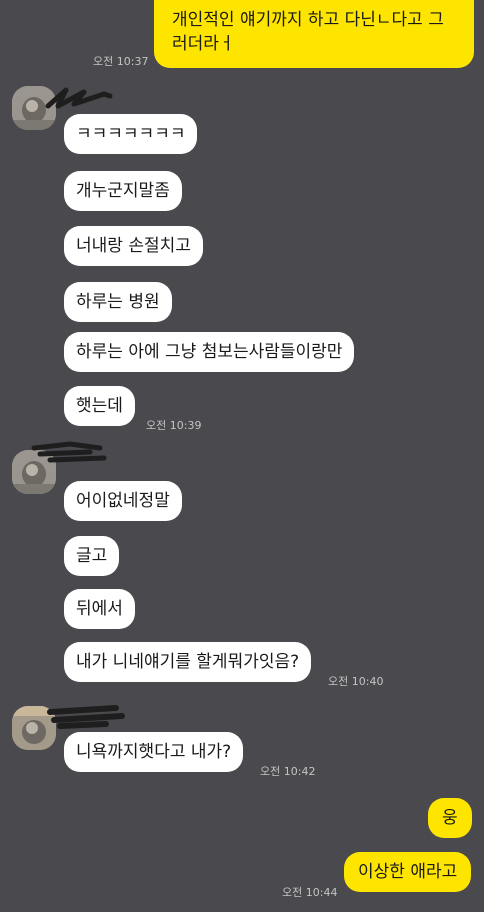 The width and height of the screenshot is (484, 912). What do you see at coordinates (118, 302) in the screenshot?
I see `incoming-message: 하루는 병원` at bounding box center [118, 302].